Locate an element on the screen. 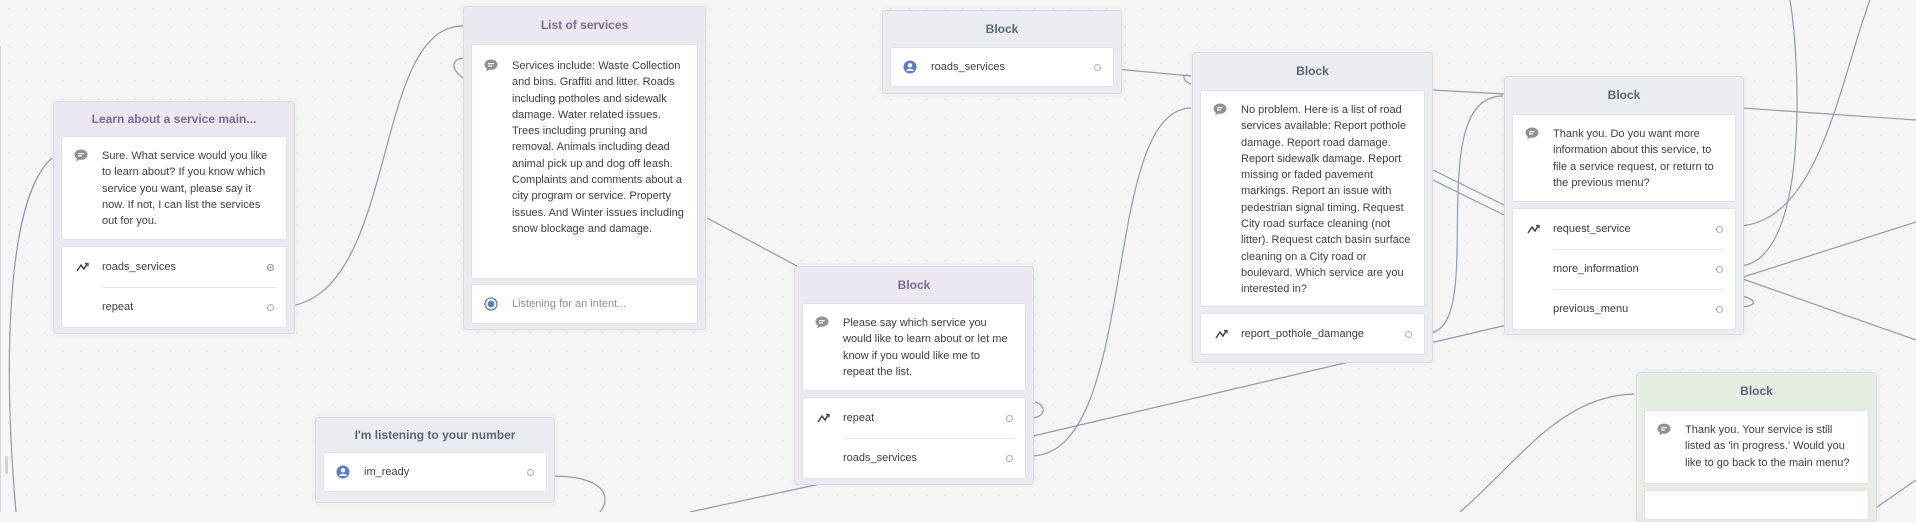 This screenshot has height=522, width=1916. block-roads-services-intent: Block roads_services is located at coordinates (1002, 52).